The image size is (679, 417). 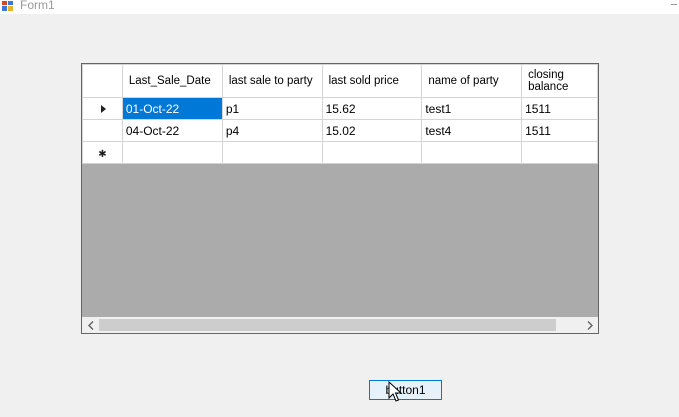 What do you see at coordinates (172, 130) in the screenshot?
I see `table-cell: 04-Oct-22` at bounding box center [172, 130].